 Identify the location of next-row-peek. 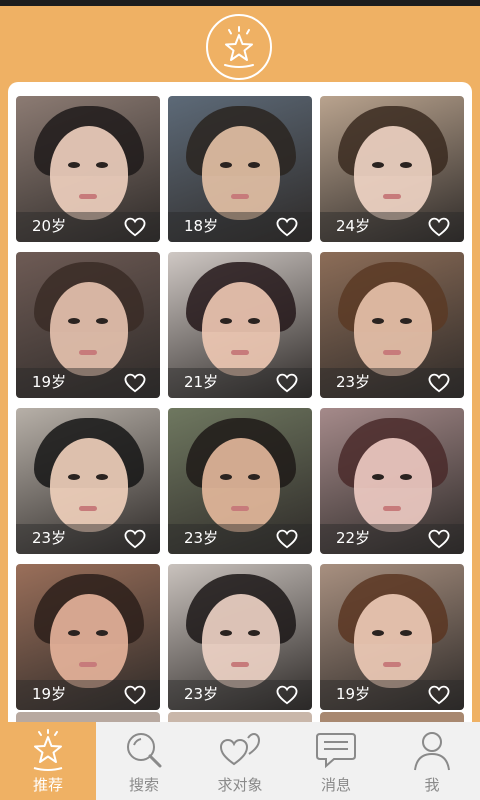
(240, 717).